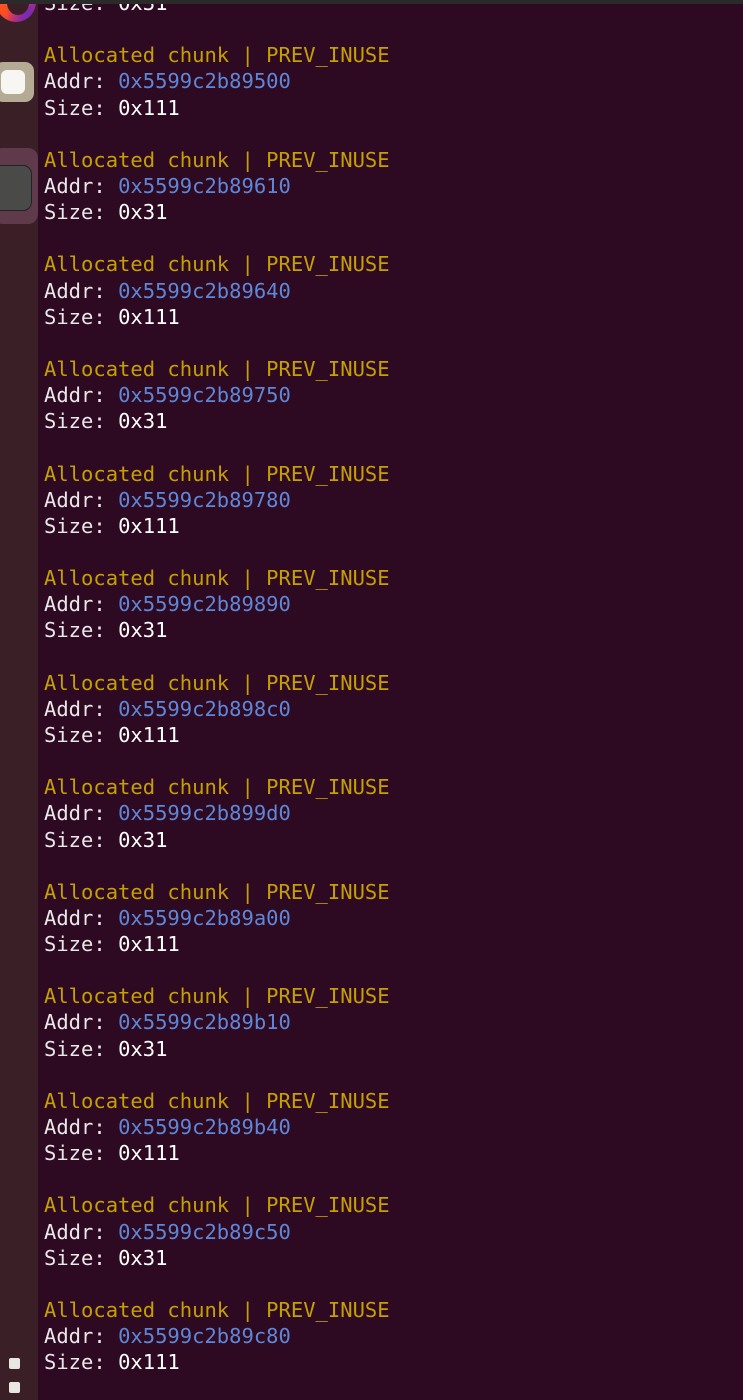 This screenshot has height=1400, width=743. Describe the element at coordinates (204, 185) in the screenshot. I see `addr-value: 0x5599c2b89610` at that location.